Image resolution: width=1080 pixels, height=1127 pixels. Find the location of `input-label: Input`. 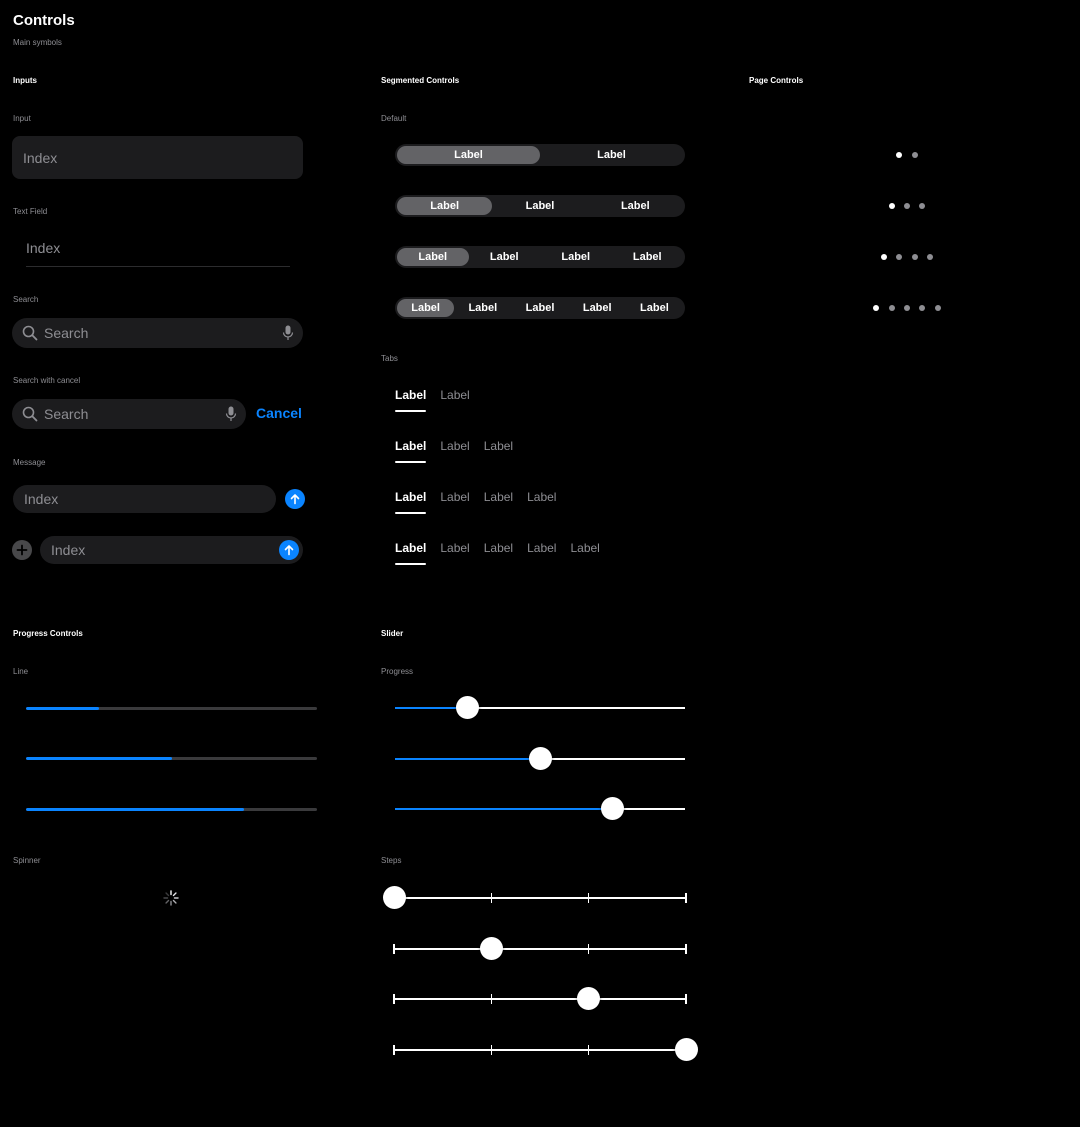

input-label: Input is located at coordinates (22, 118).